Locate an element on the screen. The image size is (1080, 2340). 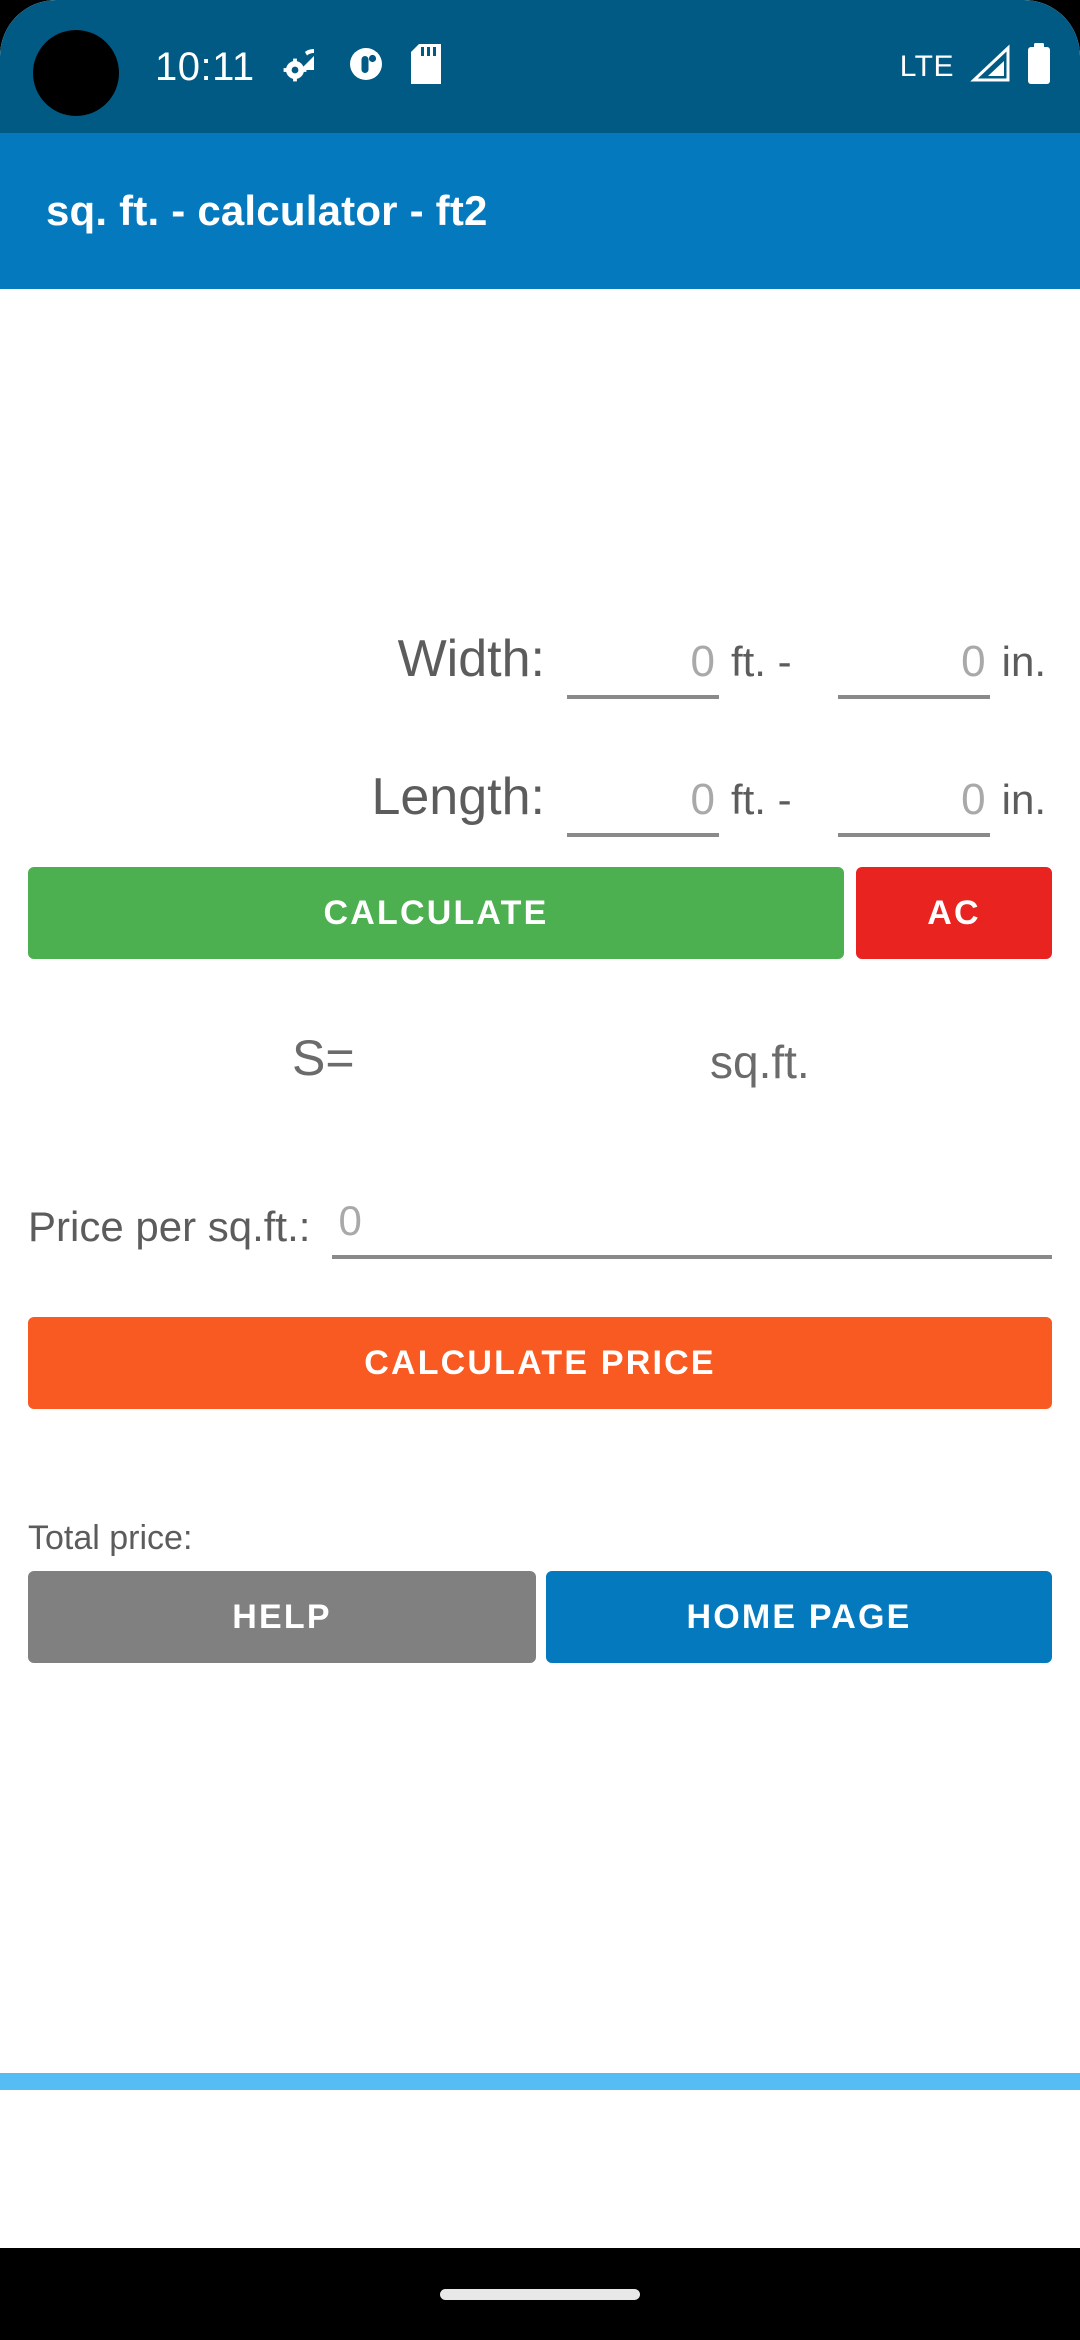
sd-card-icon is located at coordinates (425, 66).